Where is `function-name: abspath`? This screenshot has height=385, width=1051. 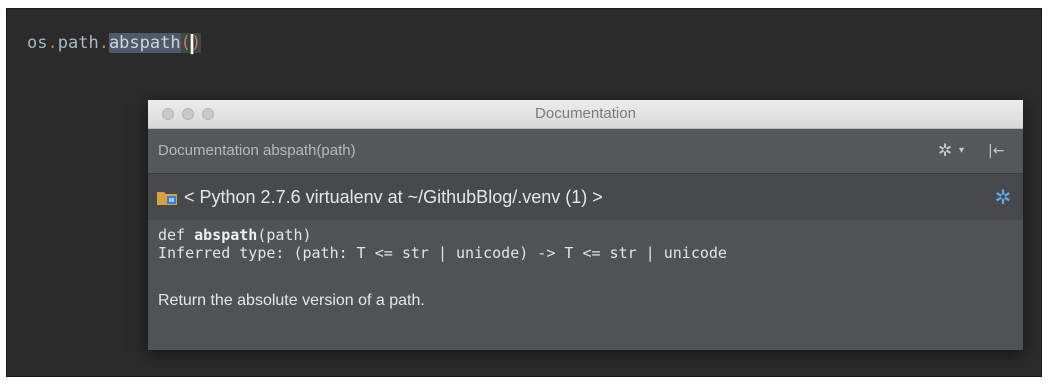
function-name: abspath is located at coordinates (226, 235).